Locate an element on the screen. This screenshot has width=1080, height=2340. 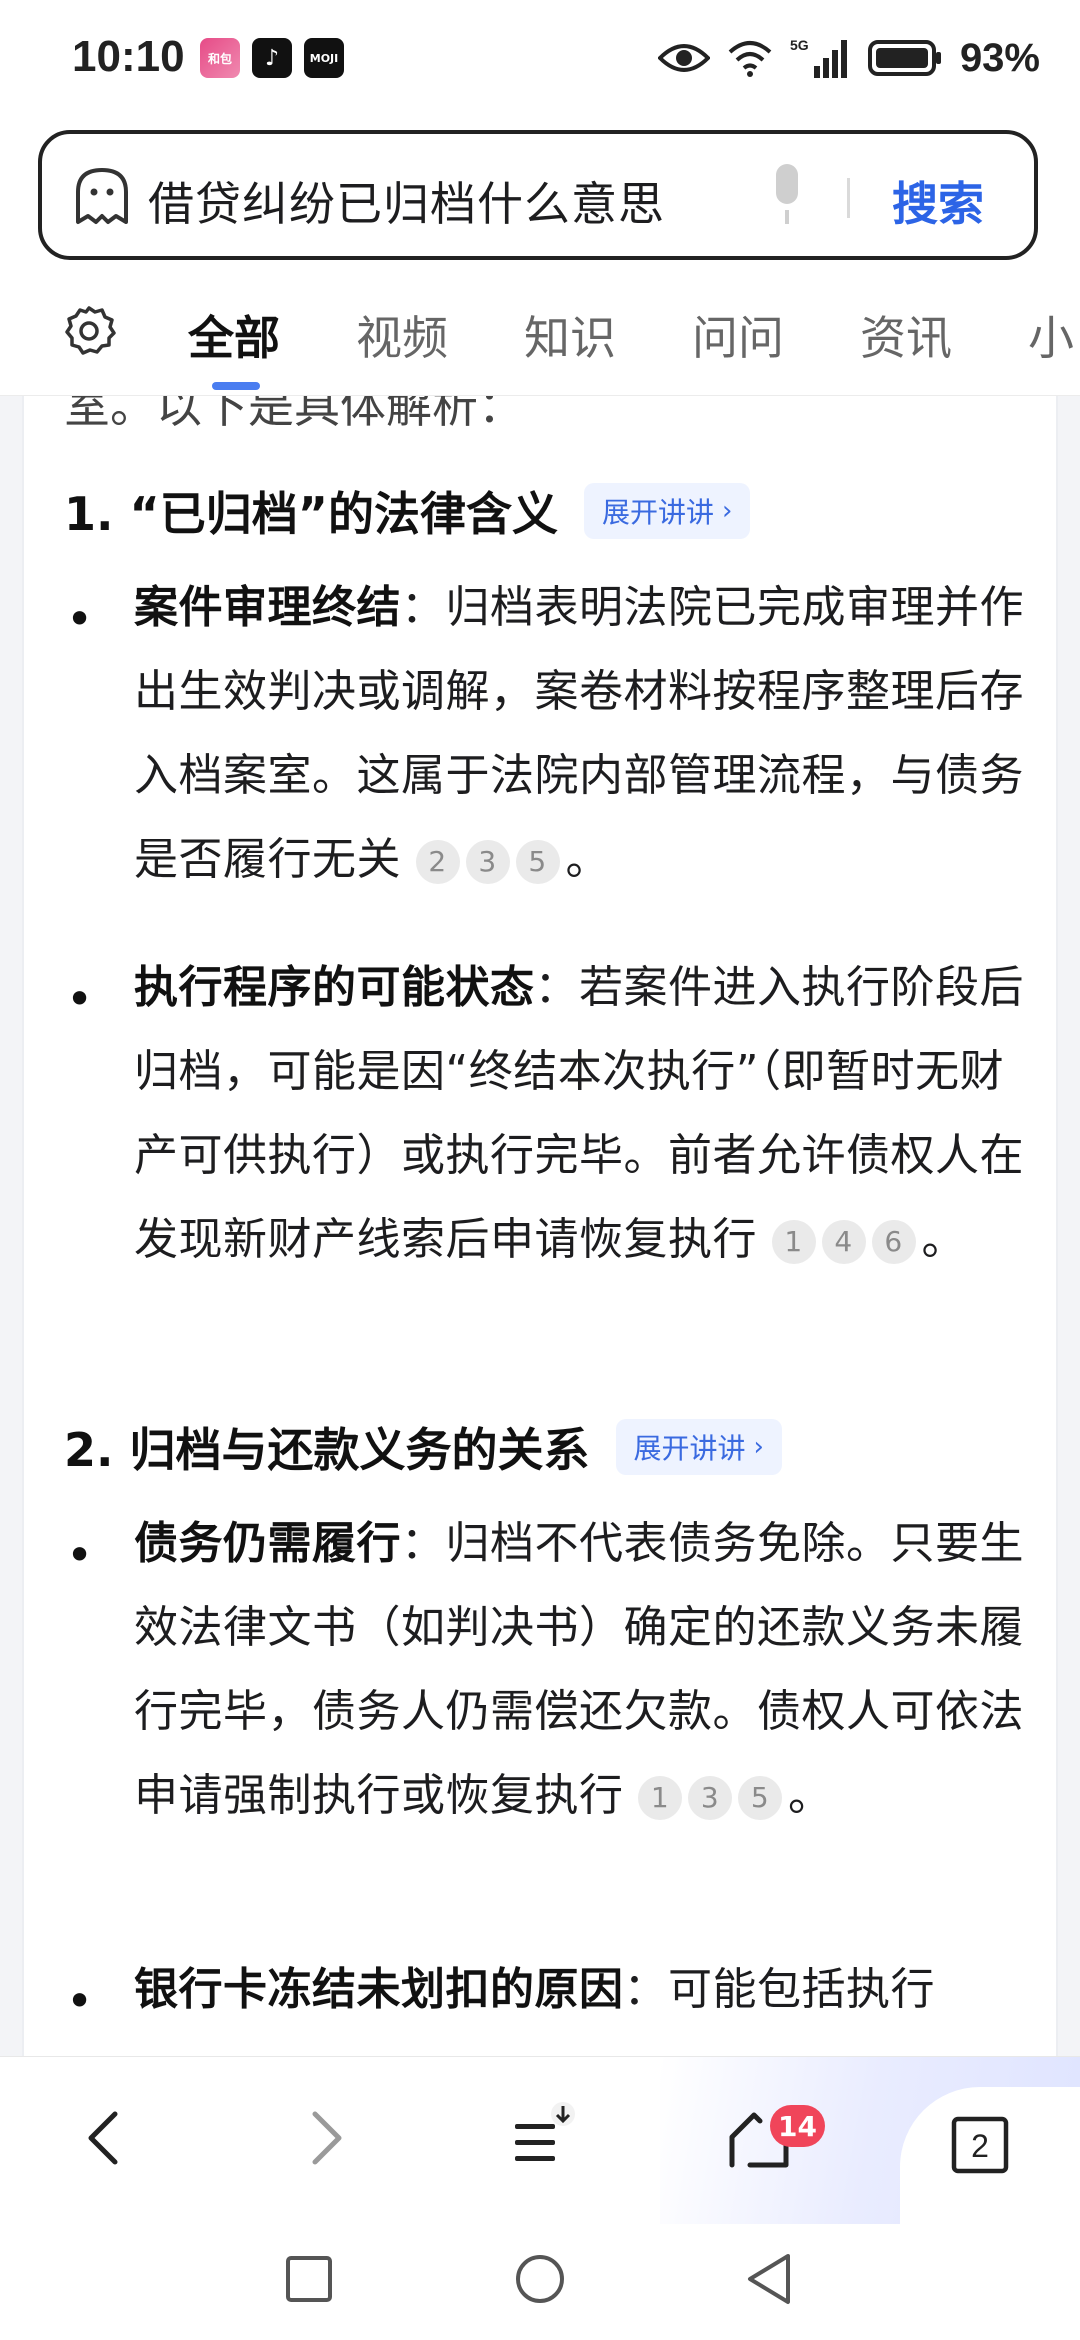
hebao-app-icon: 和包 is located at coordinates (220, 58).